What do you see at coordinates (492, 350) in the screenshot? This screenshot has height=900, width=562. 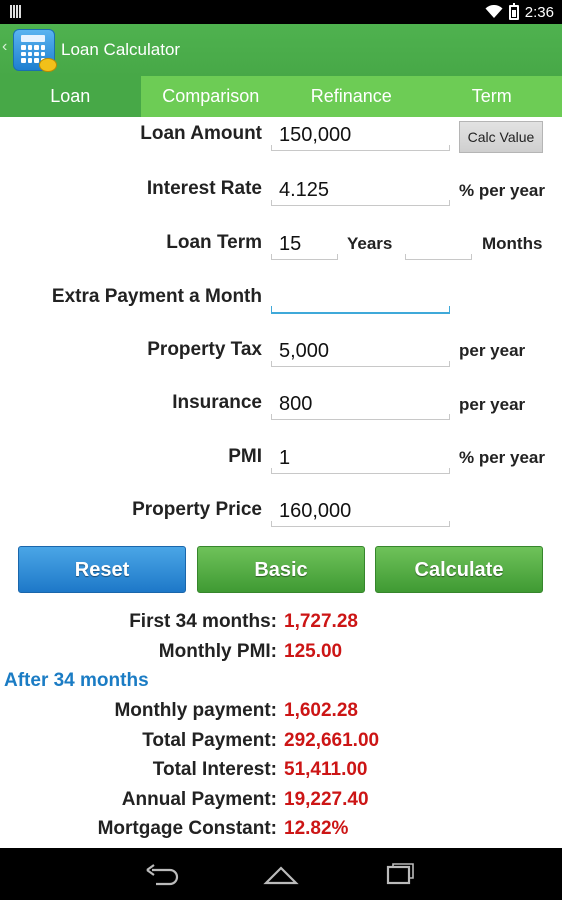 I see `property-tax-unit: per year` at bounding box center [492, 350].